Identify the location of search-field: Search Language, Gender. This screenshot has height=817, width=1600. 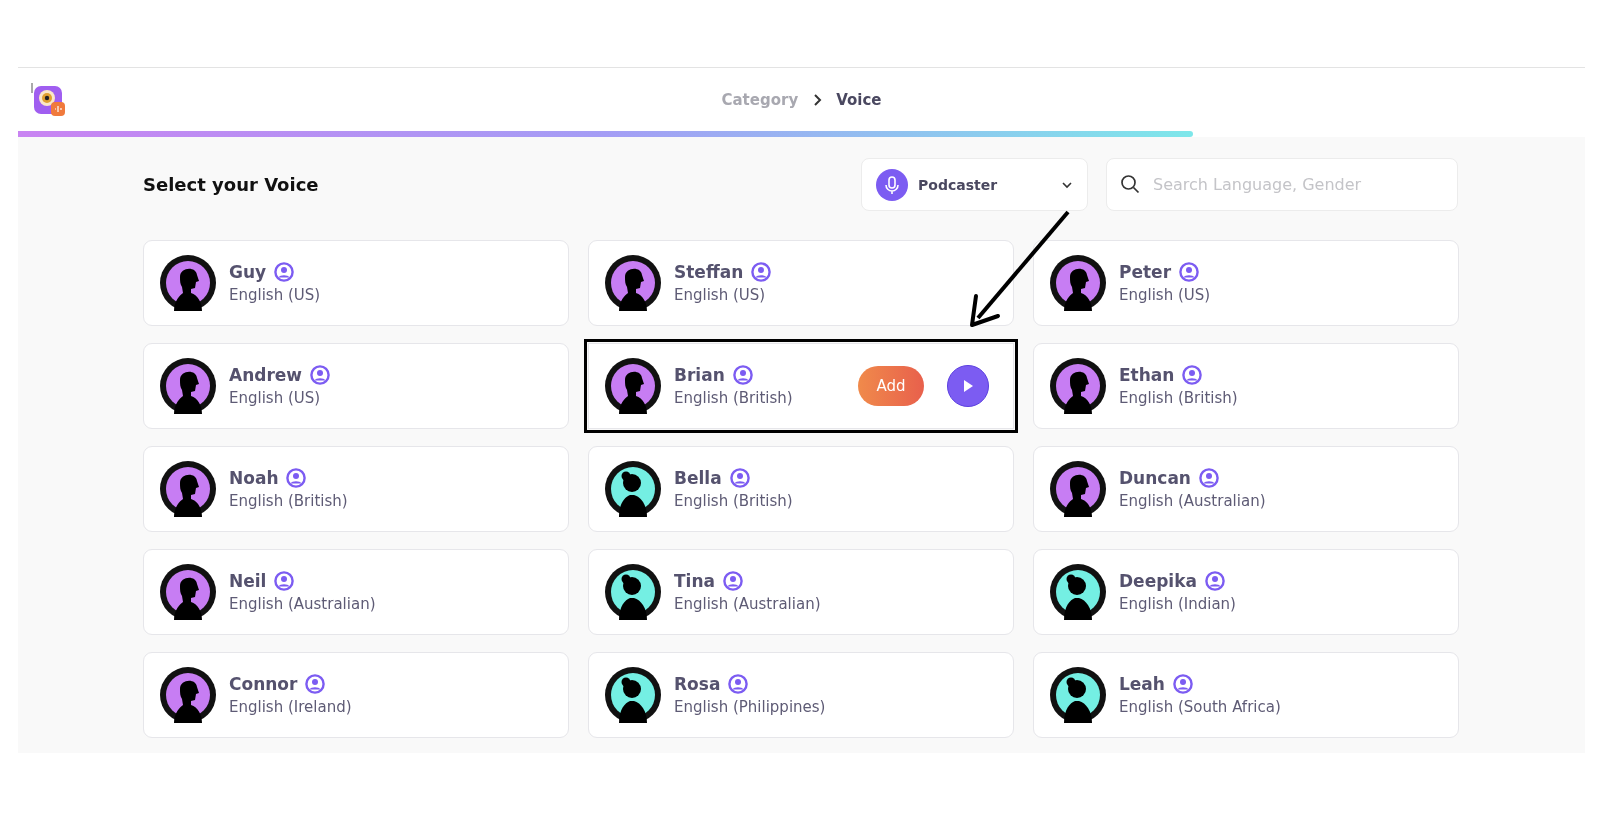
(1282, 184).